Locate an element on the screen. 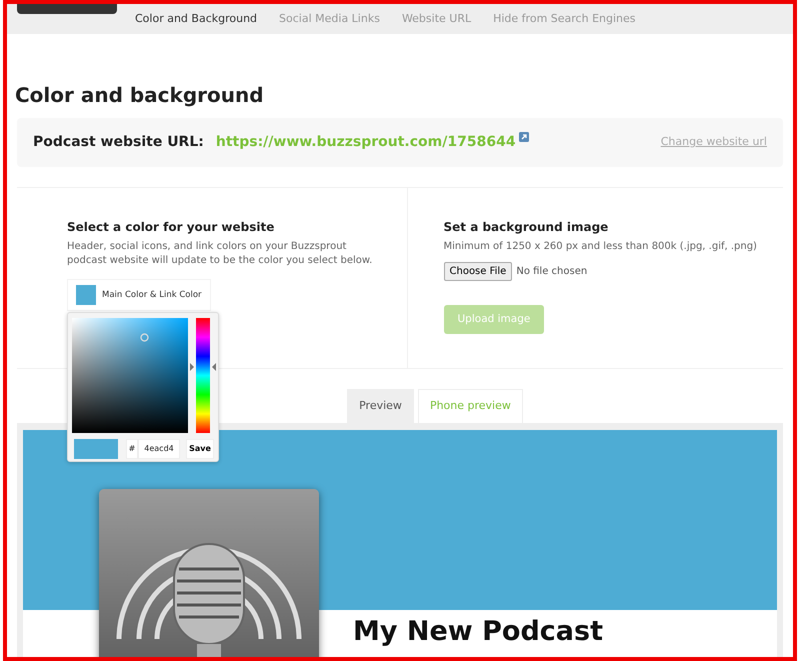 This screenshot has height=661, width=800. saturation-field is located at coordinates (130, 375).